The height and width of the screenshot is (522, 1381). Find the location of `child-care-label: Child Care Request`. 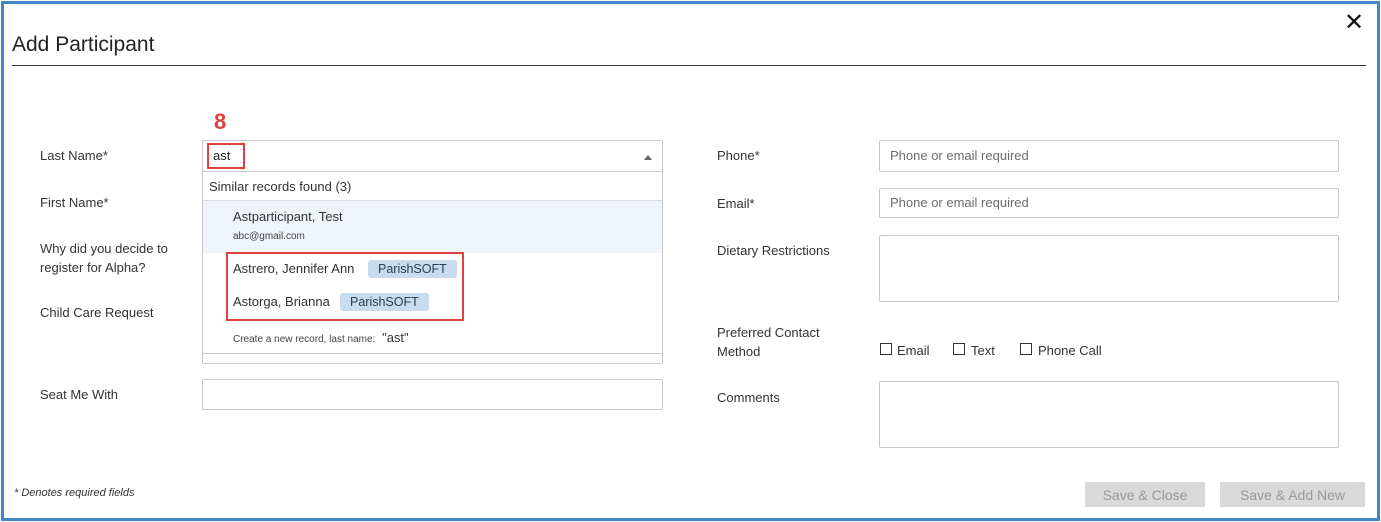

child-care-label: Child Care Request is located at coordinates (97, 312).